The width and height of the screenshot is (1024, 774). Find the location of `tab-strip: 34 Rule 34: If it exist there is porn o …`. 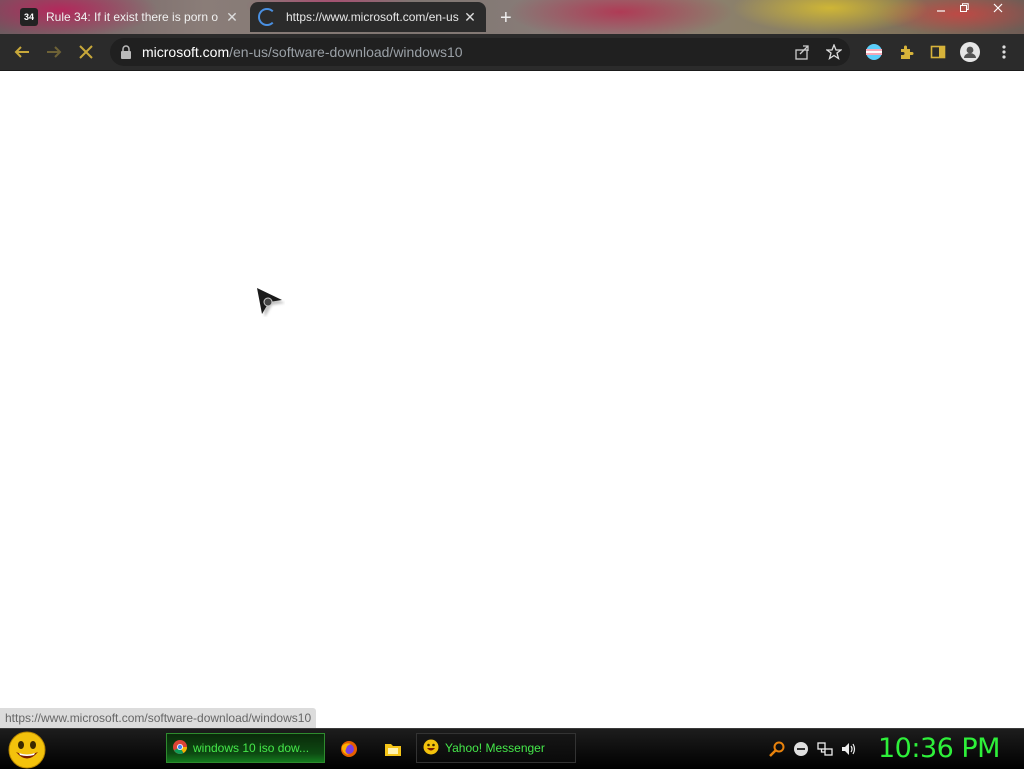

tab-strip: 34 Rule 34: If it exist there is porn o … is located at coordinates (512, 17).